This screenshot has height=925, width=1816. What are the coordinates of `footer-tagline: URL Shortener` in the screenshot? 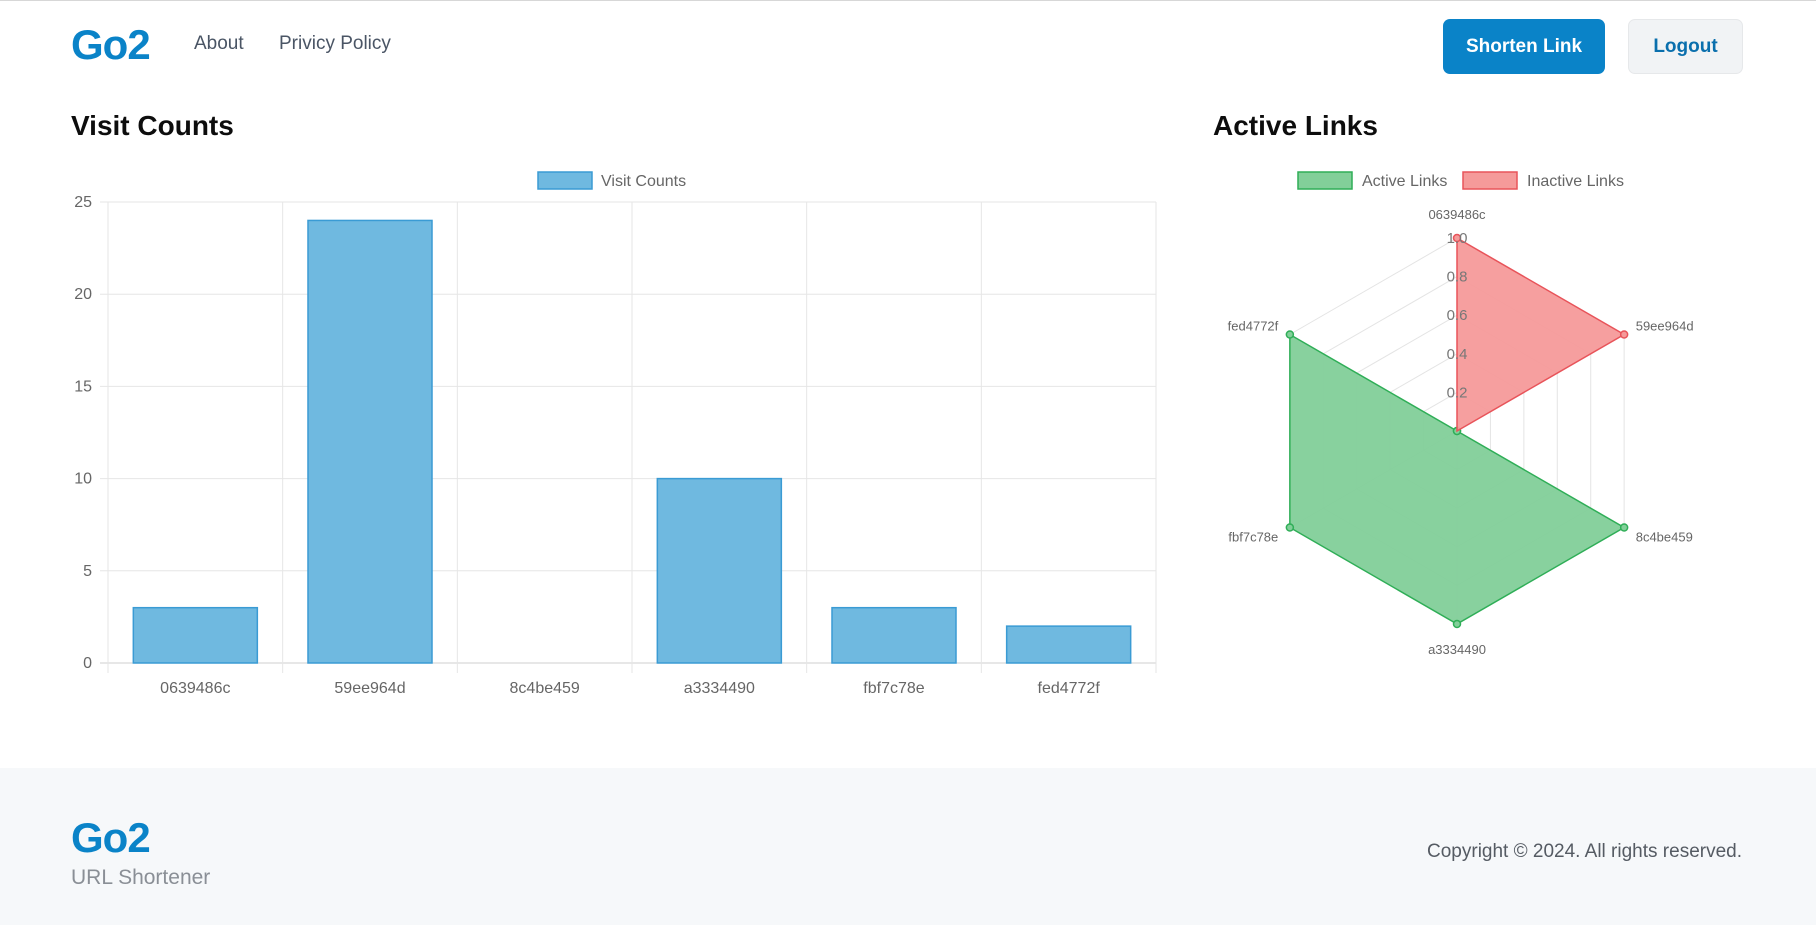 It's located at (141, 877).